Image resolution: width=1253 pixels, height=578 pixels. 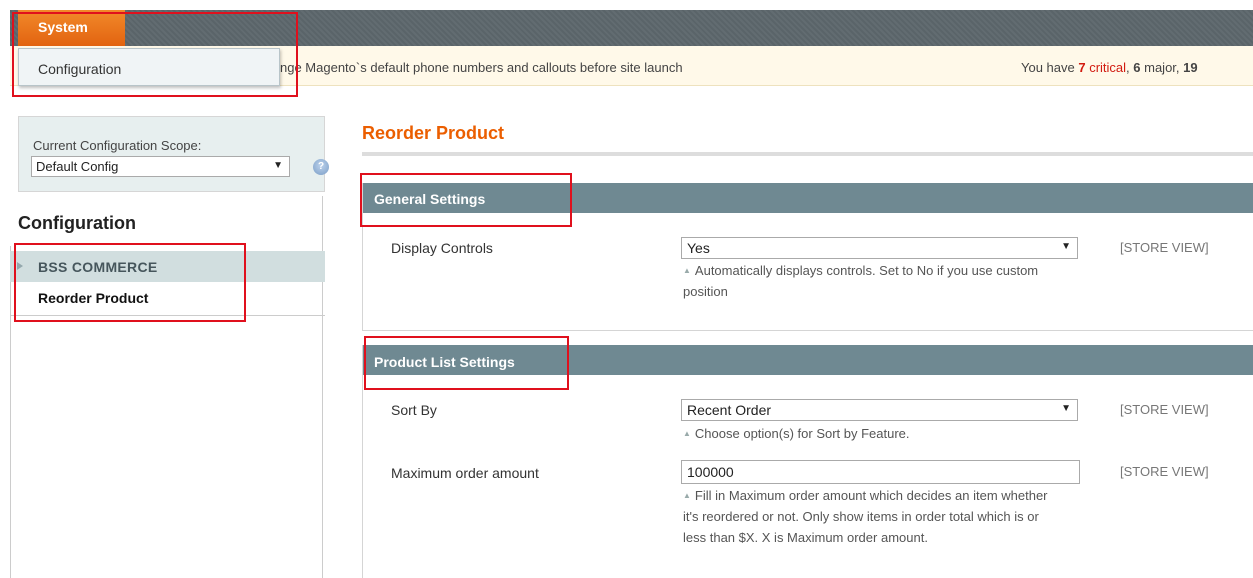 I want to click on major-count: 6, so click(x=1136, y=67).